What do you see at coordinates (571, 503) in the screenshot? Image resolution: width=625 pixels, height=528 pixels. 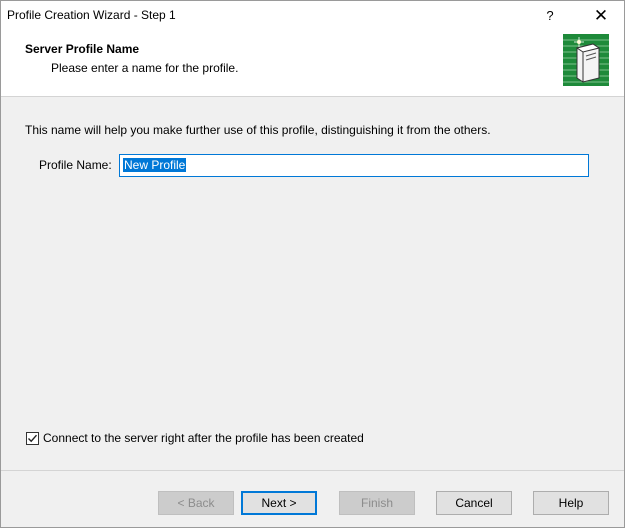 I see `help-button: Help` at bounding box center [571, 503].